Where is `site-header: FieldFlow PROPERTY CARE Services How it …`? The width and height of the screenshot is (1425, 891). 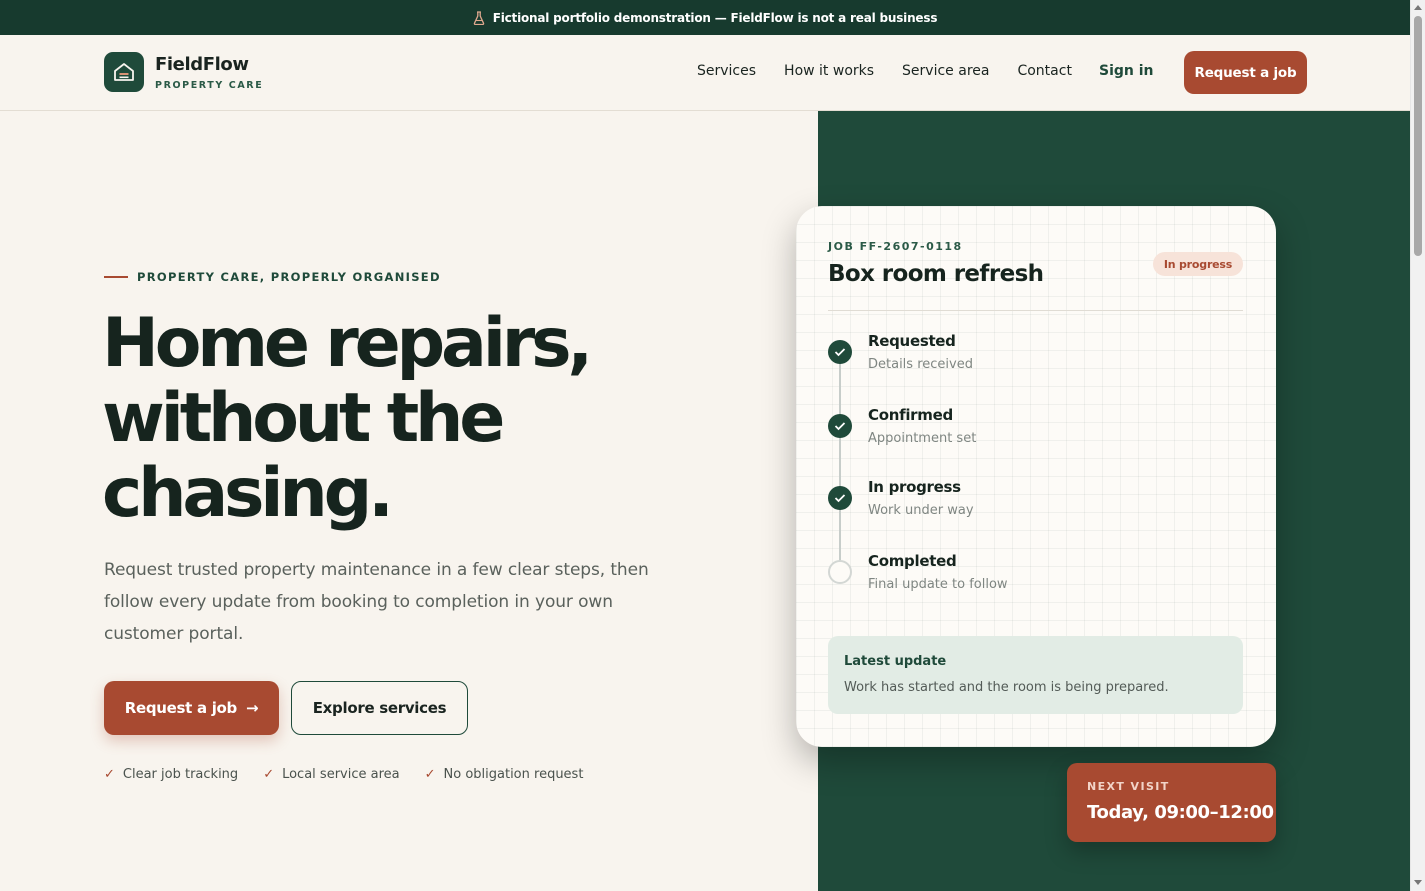 site-header: FieldFlow PROPERTY CARE Services How it … is located at coordinates (705, 73).